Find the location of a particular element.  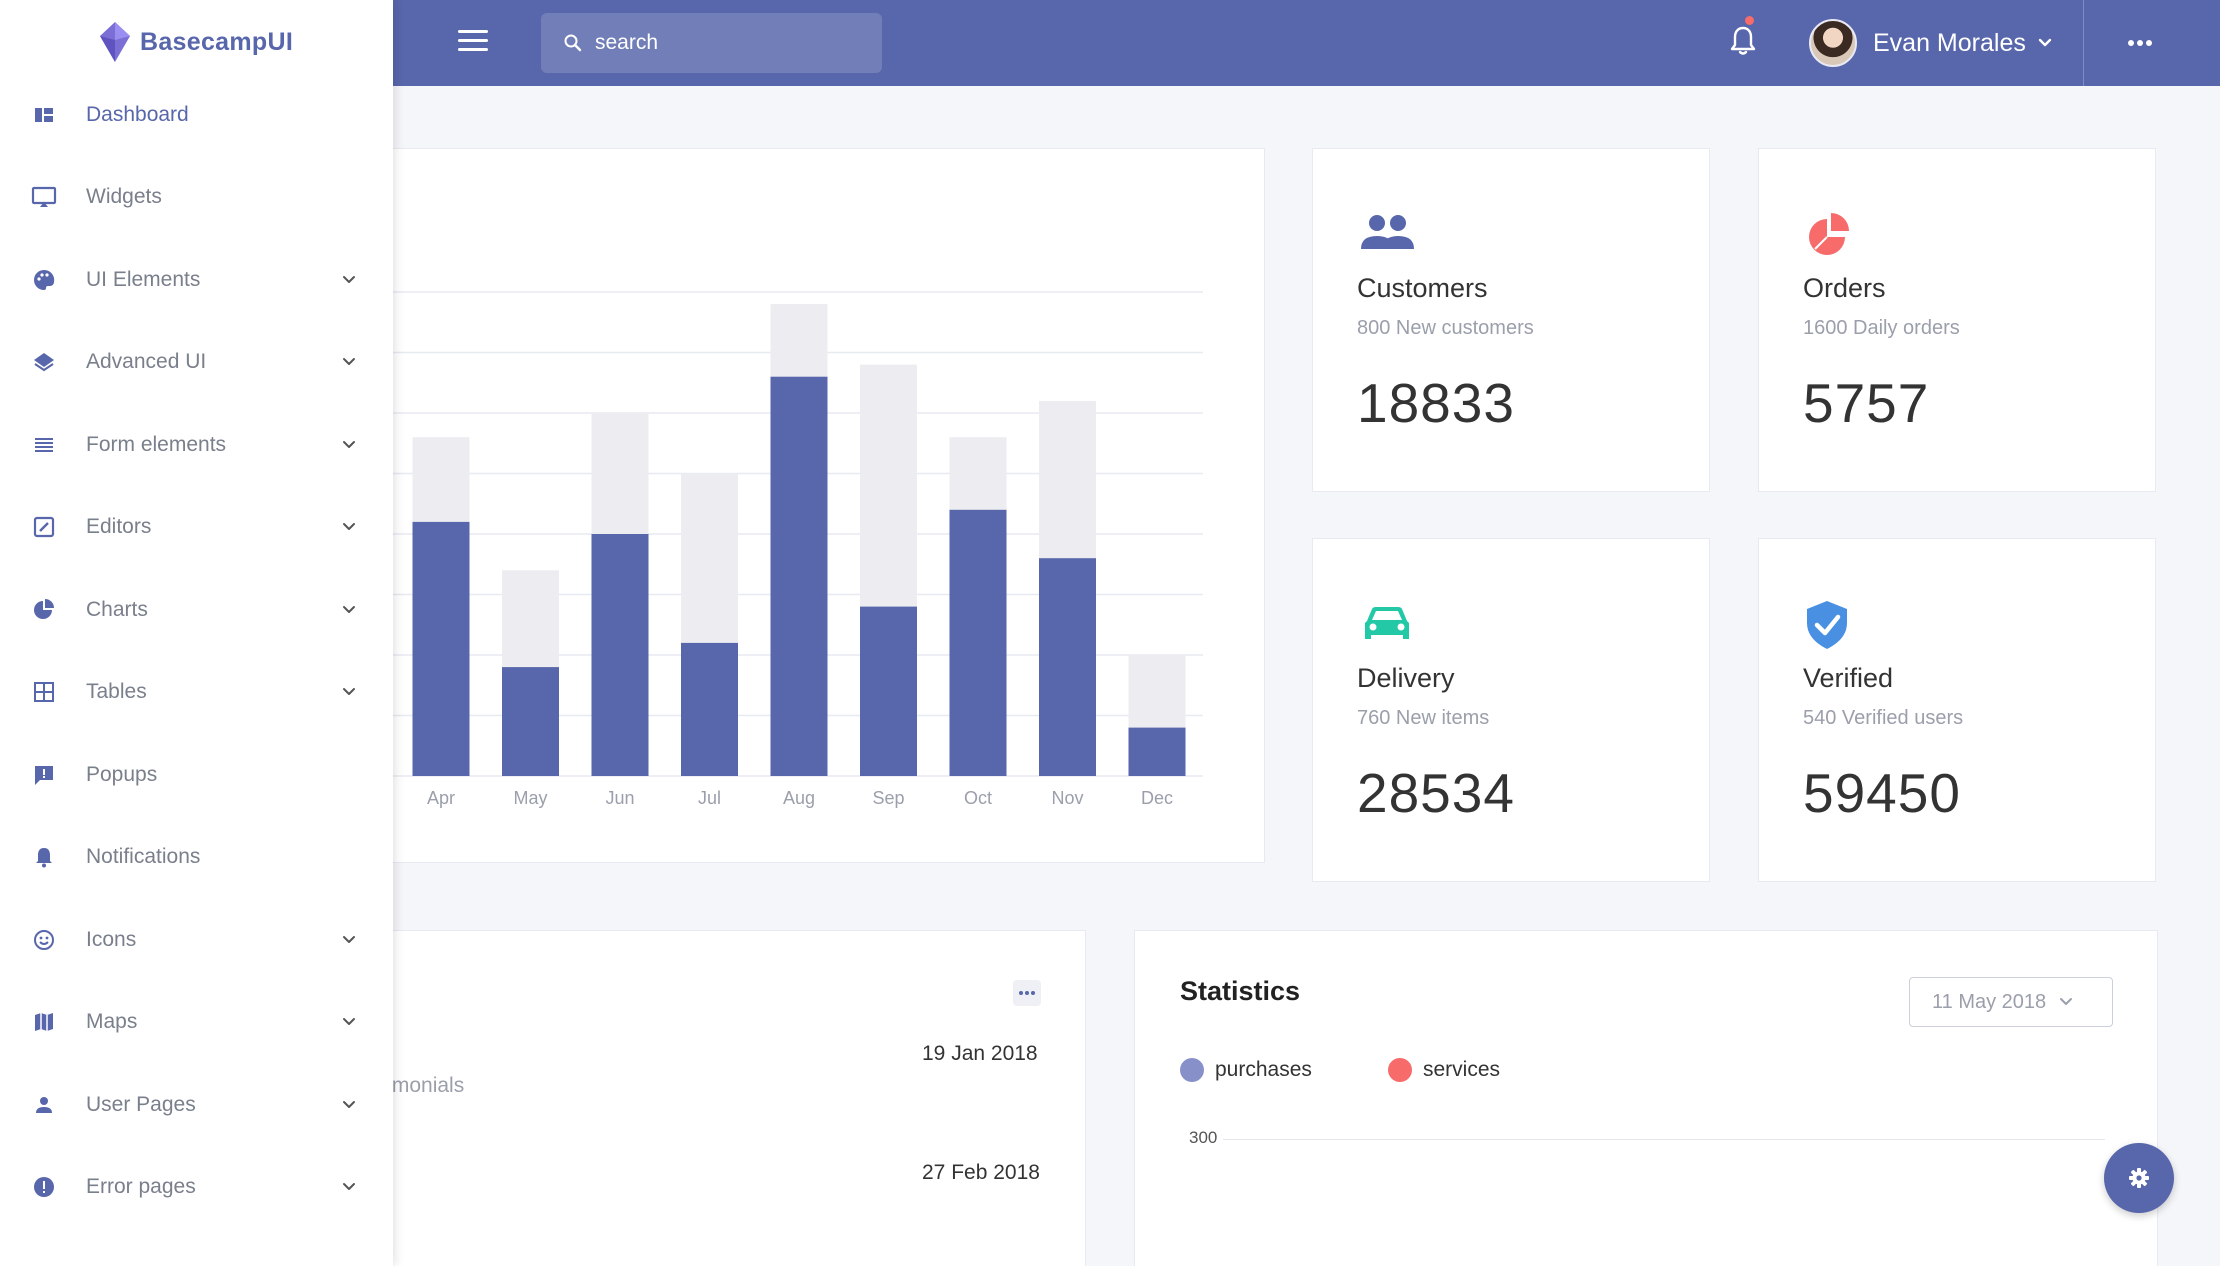

app-logo: BasecampUI is located at coordinates (194, 42).